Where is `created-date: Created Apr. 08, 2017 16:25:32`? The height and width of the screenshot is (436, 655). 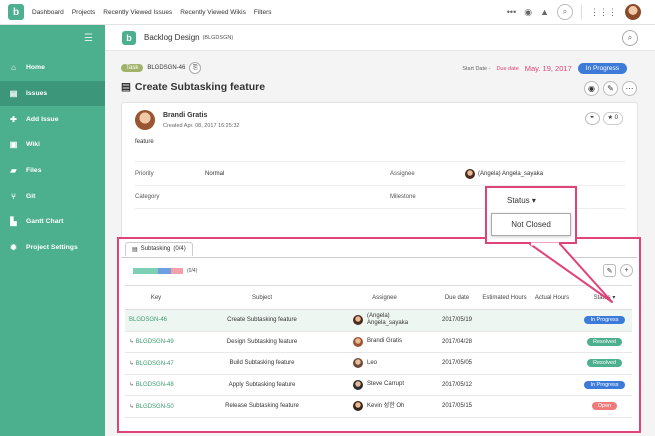 created-date: Created Apr. 08, 2017 16:25:32 is located at coordinates (201, 126).